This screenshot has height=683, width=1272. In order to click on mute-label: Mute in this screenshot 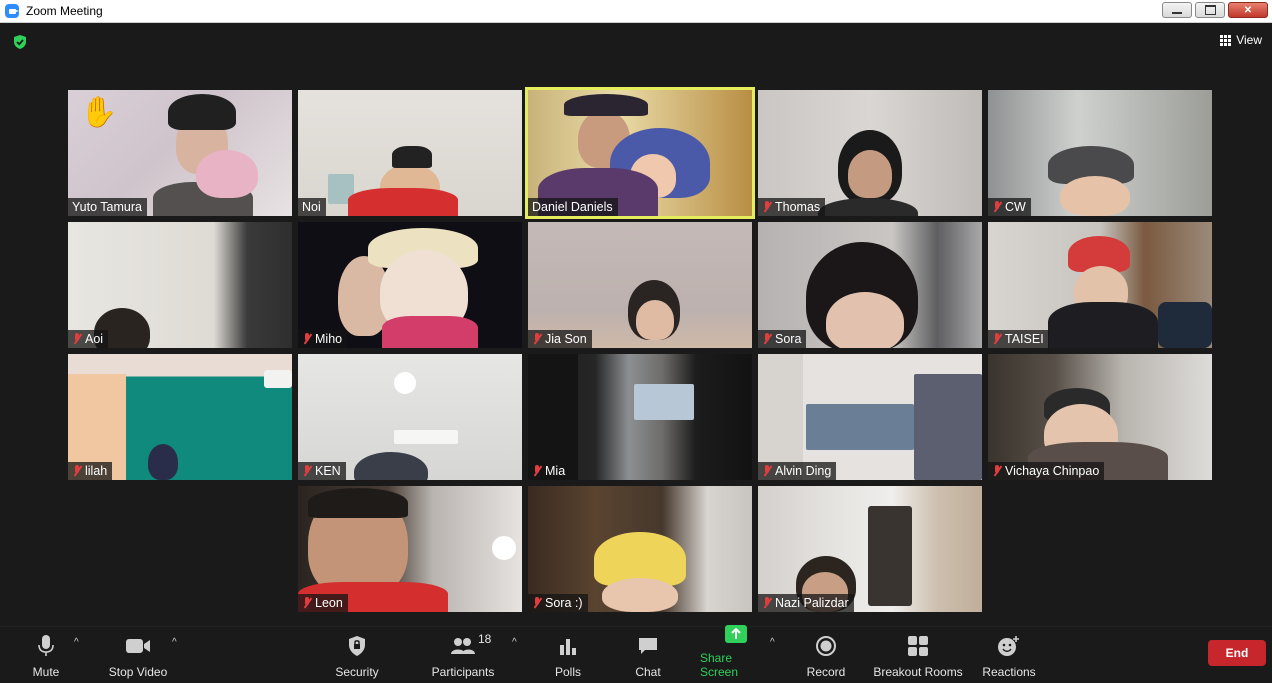, I will do `click(46, 672)`.